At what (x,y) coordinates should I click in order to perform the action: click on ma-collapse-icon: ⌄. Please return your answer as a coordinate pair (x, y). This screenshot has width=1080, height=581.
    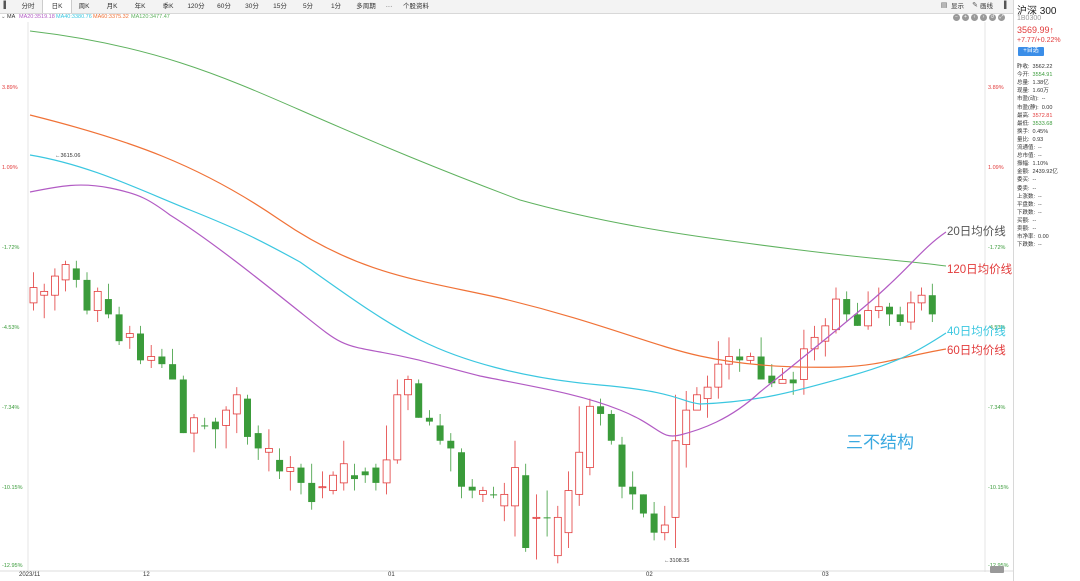
    Looking at the image, I should click on (3, 17).